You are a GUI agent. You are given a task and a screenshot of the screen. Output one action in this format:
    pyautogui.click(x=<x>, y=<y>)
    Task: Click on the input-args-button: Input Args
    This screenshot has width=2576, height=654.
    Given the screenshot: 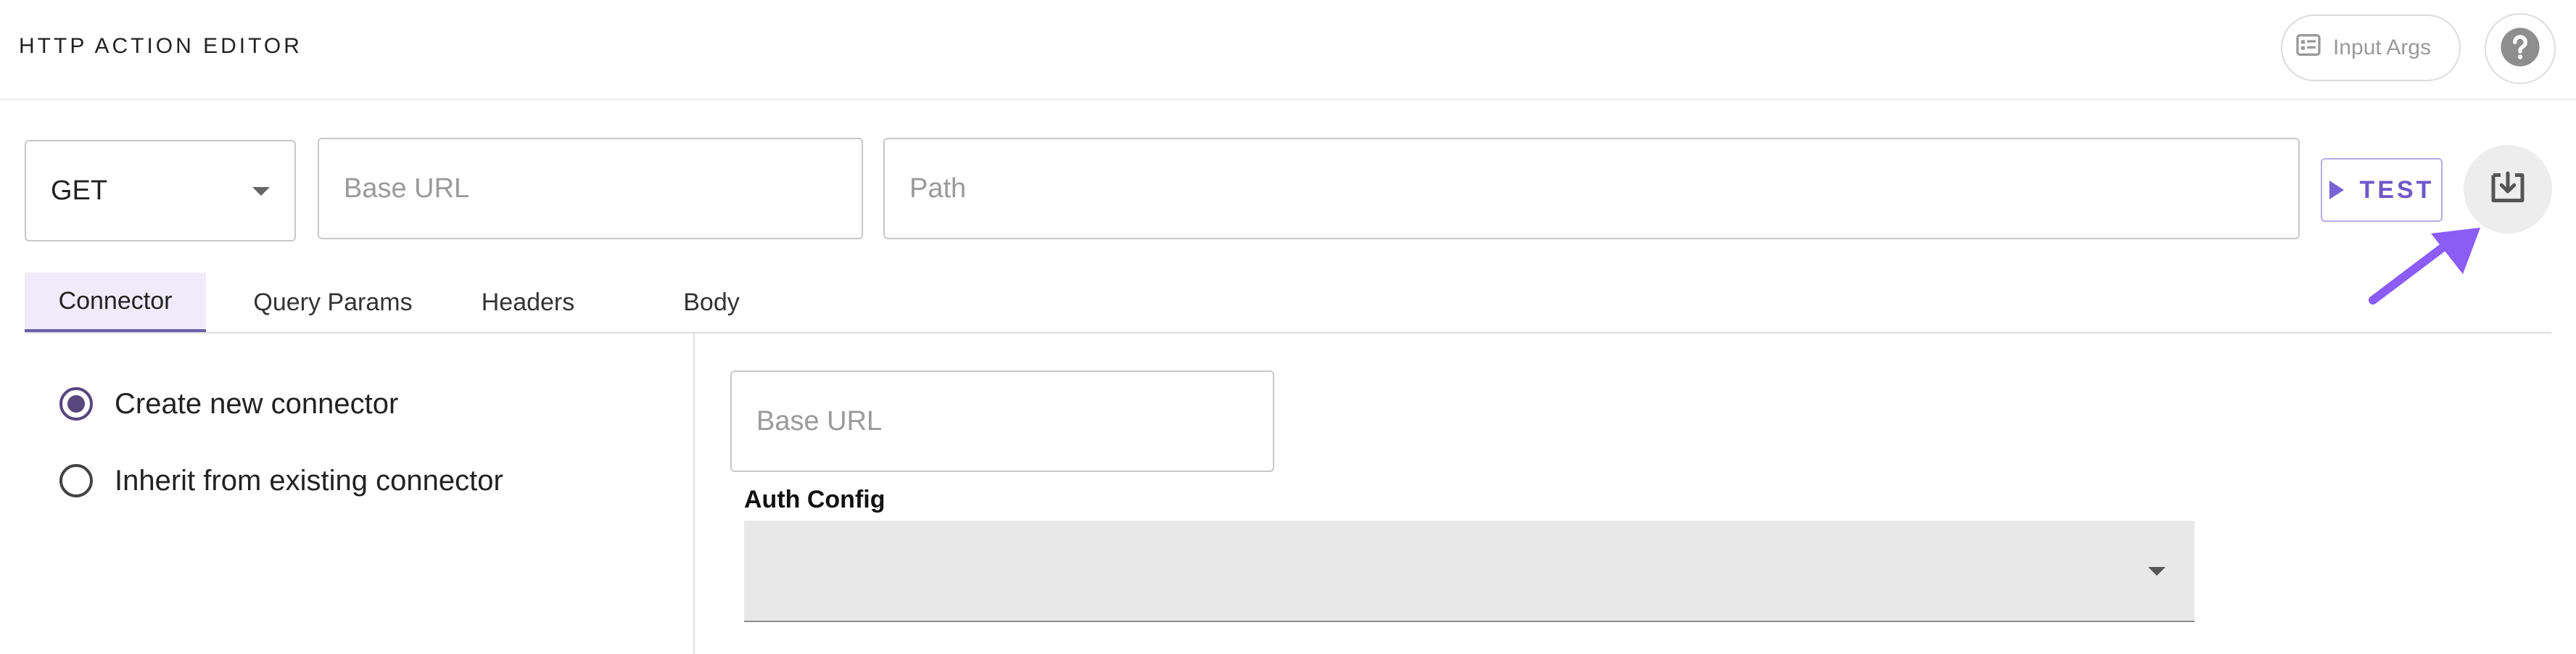 What is the action you would take?
    pyautogui.click(x=2371, y=48)
    